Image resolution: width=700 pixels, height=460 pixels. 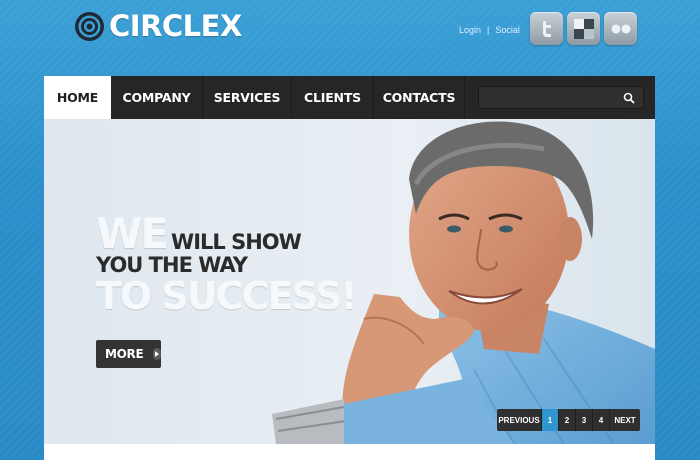 I want to click on more-label: MORE, so click(x=124, y=354).